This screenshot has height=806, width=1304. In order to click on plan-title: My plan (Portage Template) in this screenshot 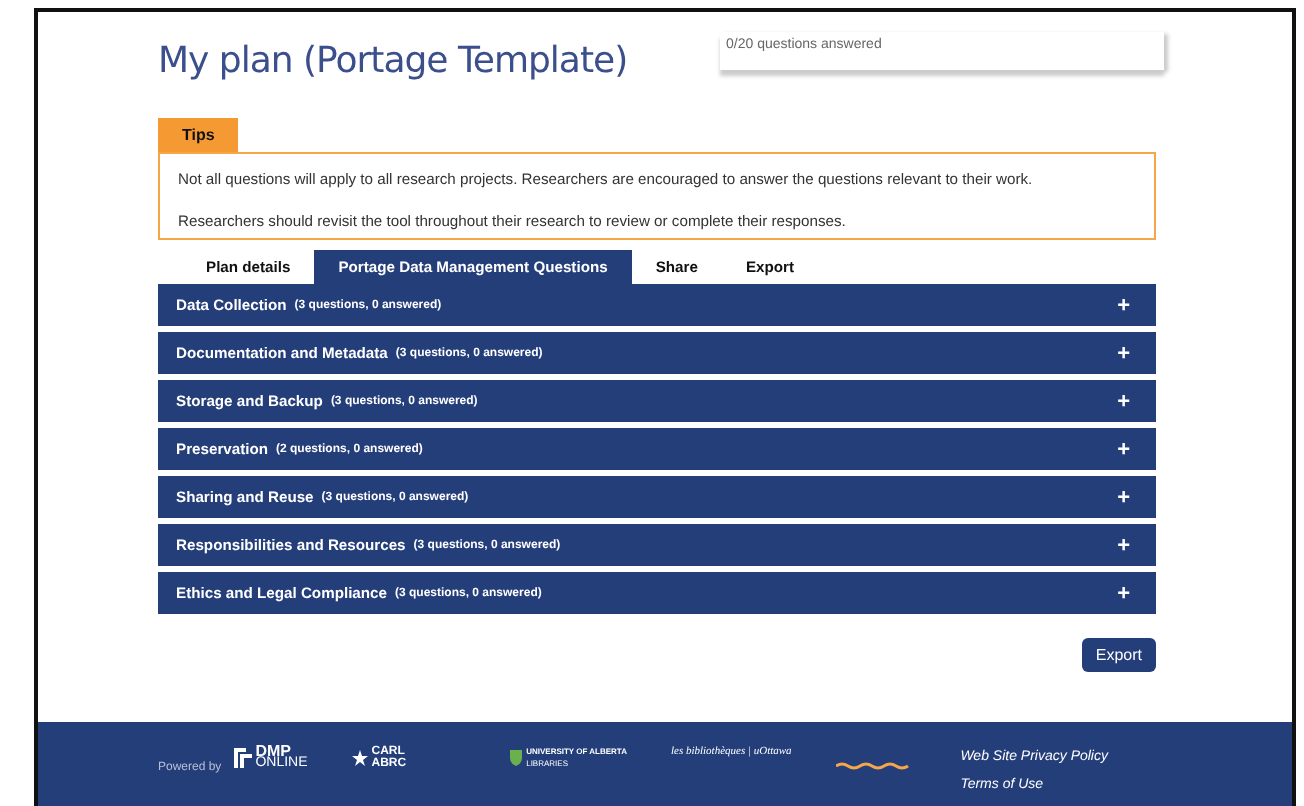, I will do `click(393, 61)`.